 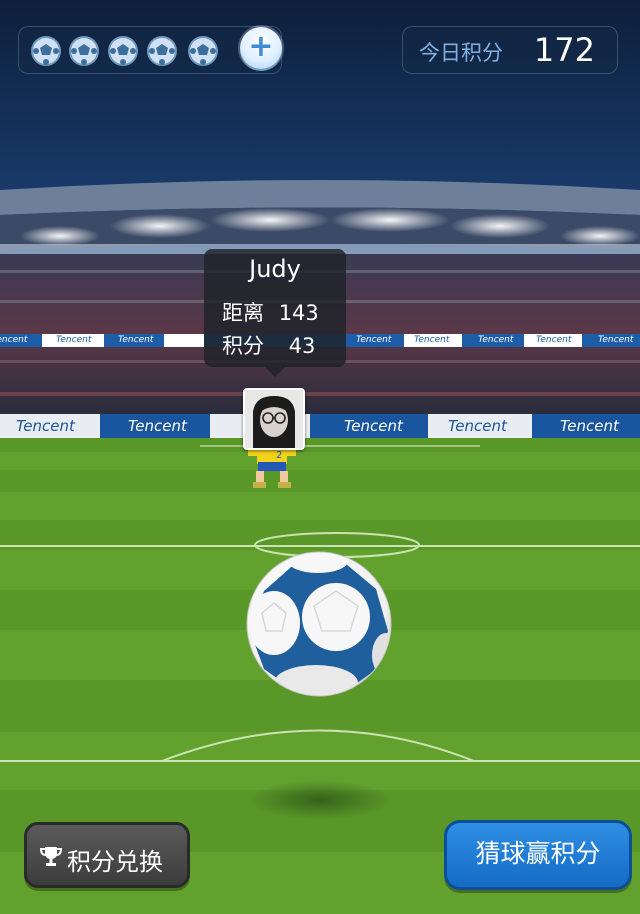 What do you see at coordinates (270, 312) in the screenshot?
I see `distance-row: 距离 143` at bounding box center [270, 312].